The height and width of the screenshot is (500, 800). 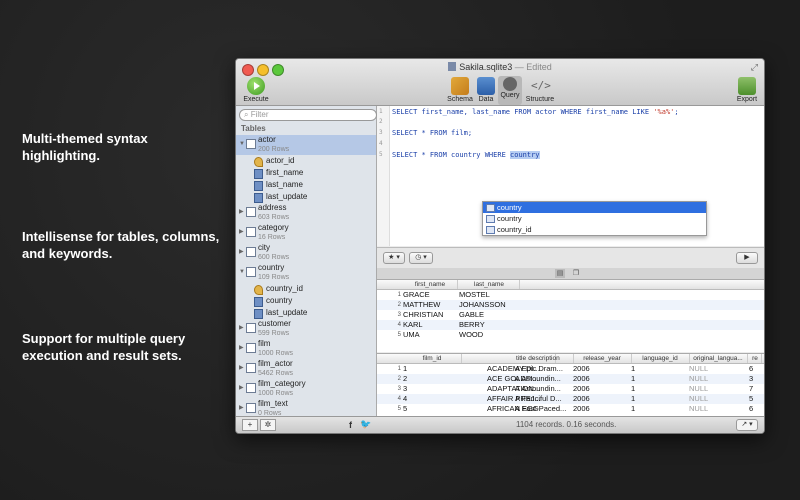 I want to click on schema-button: Schema, so click(x=460, y=90).